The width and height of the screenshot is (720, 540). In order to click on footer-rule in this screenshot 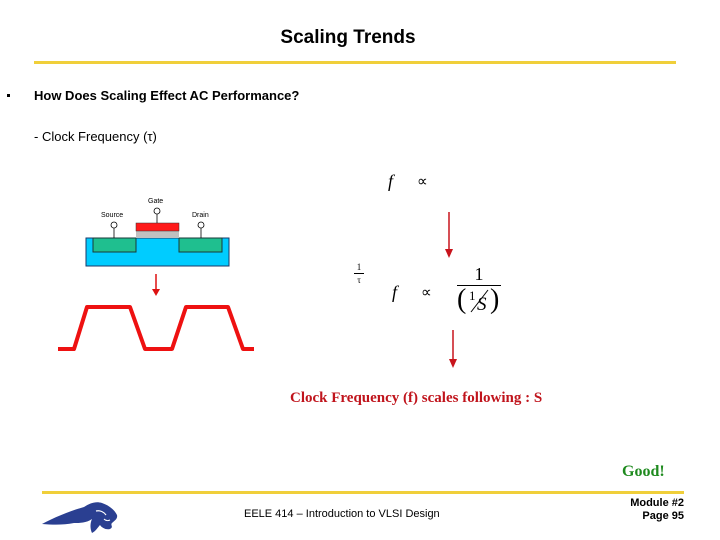, I will do `click(363, 492)`.